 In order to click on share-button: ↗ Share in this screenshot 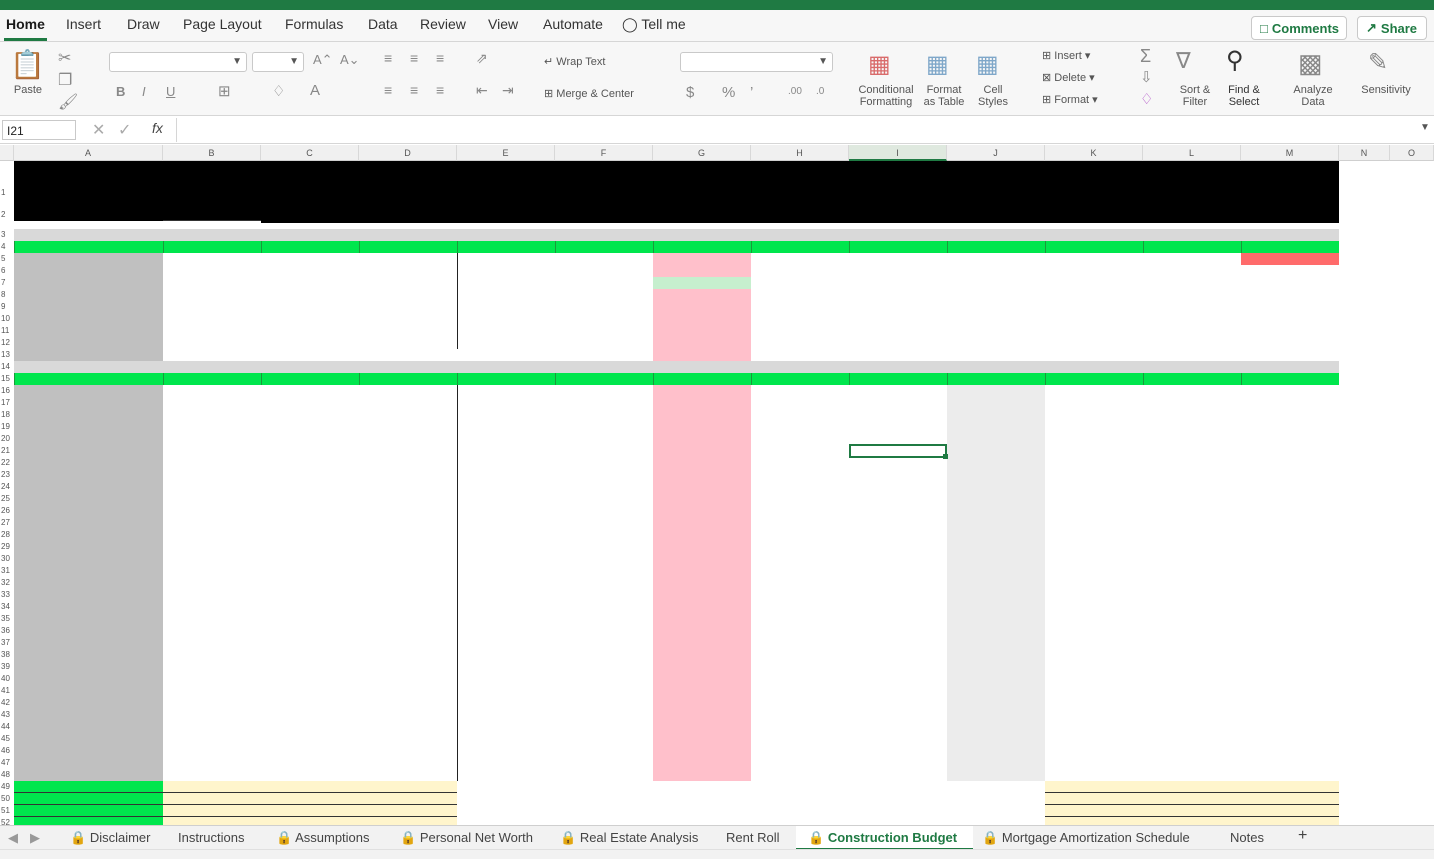, I will do `click(1392, 28)`.